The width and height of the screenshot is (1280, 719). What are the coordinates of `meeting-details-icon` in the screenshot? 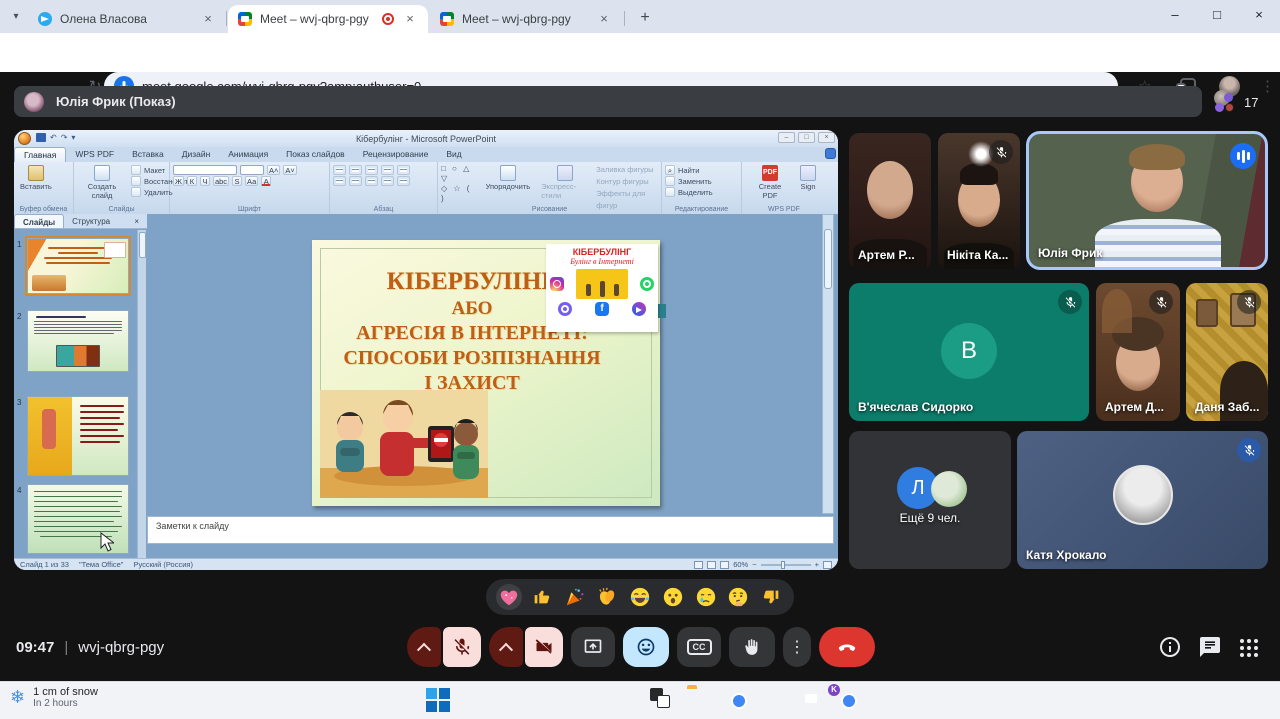 It's located at (1170, 649).